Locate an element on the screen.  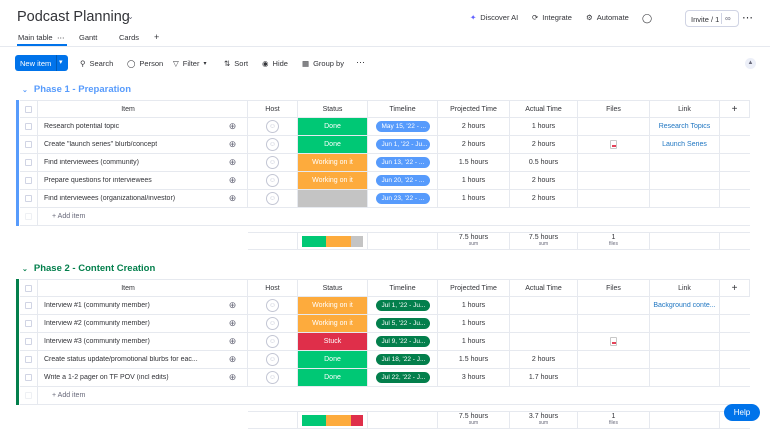
pdf-file-icon is located at coordinates (613, 341).